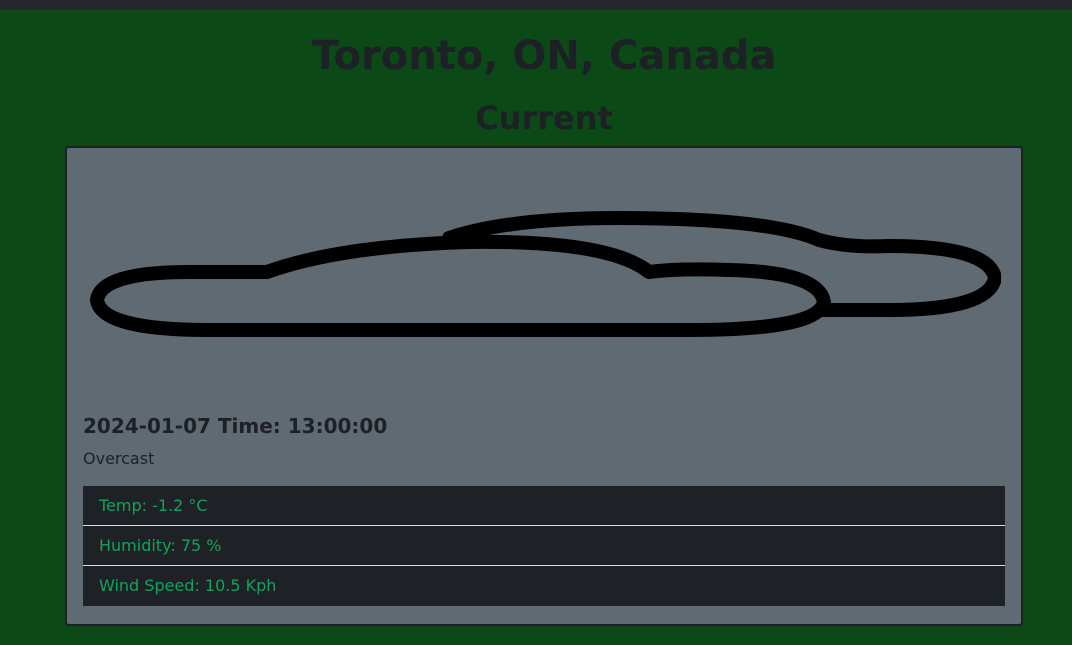 This screenshot has width=1072, height=645. What do you see at coordinates (235, 426) in the screenshot?
I see `forecast-datetime: 2024-01-07 Time: 13:00:00` at bounding box center [235, 426].